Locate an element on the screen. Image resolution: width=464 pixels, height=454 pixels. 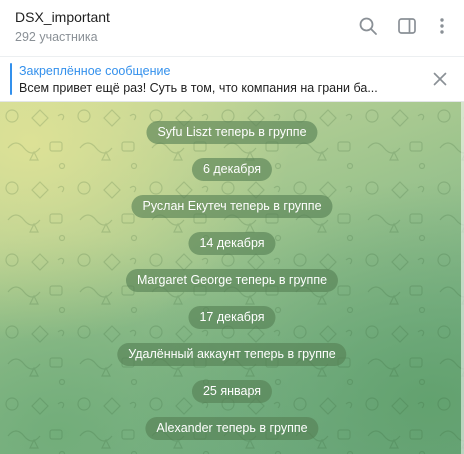
search-button is located at coordinates (368, 26).